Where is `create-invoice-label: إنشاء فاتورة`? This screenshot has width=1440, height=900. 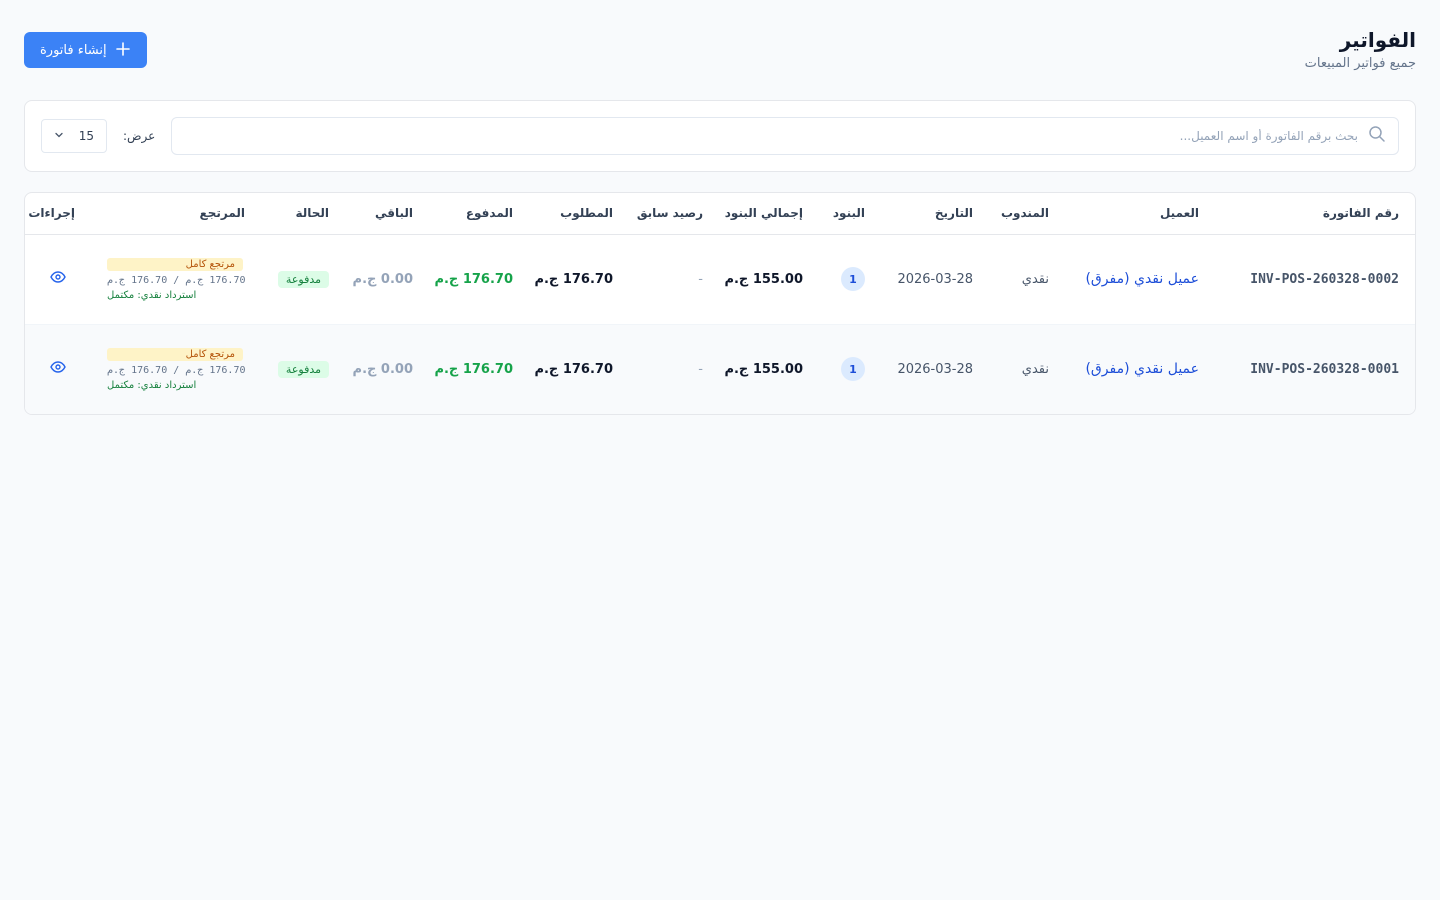 create-invoice-label: إنشاء فاتورة is located at coordinates (73, 50).